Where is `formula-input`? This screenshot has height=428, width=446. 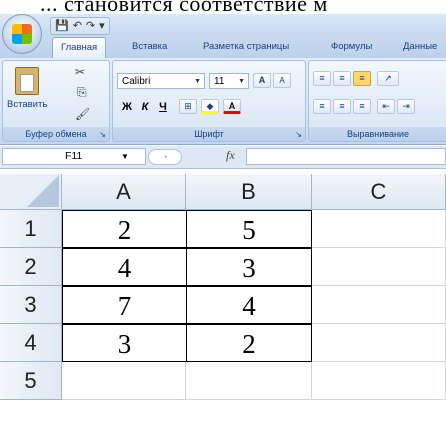 formula-input is located at coordinates (346, 156).